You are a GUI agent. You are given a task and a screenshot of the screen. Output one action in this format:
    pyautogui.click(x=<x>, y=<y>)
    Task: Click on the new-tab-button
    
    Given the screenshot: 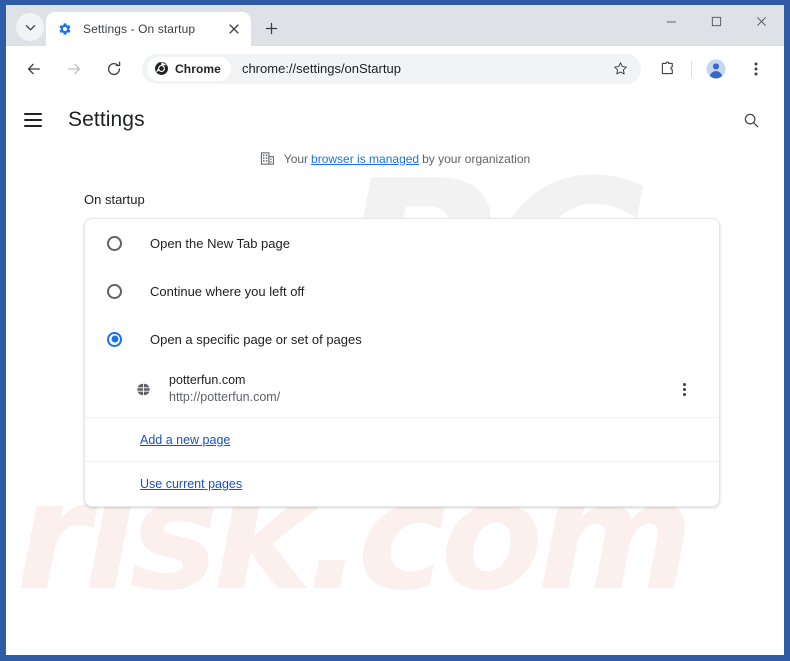 What is the action you would take?
    pyautogui.click(x=271, y=28)
    